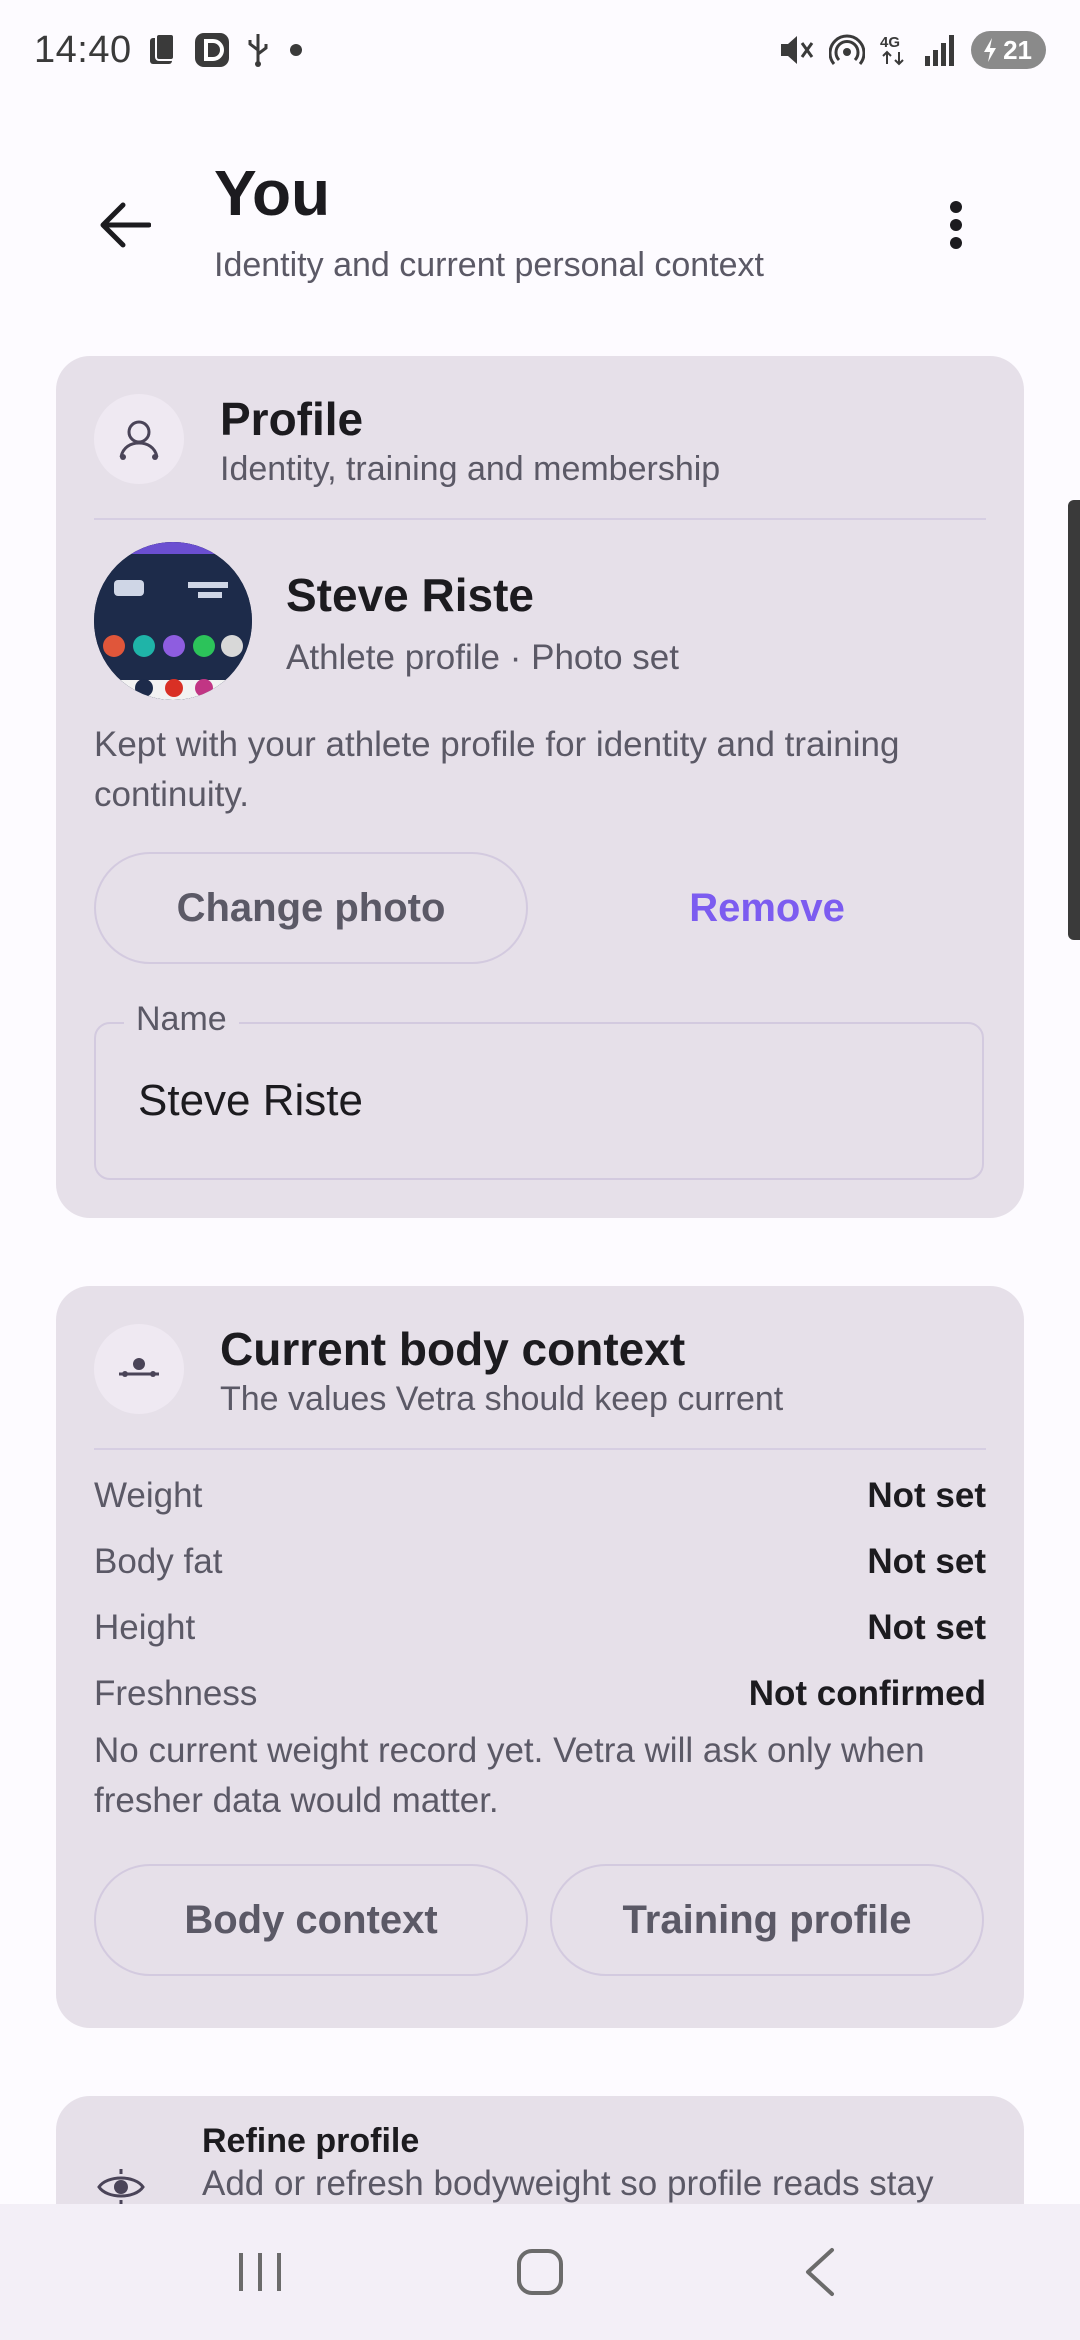  What do you see at coordinates (181, 1019) in the screenshot?
I see `name-field-label: Name` at bounding box center [181, 1019].